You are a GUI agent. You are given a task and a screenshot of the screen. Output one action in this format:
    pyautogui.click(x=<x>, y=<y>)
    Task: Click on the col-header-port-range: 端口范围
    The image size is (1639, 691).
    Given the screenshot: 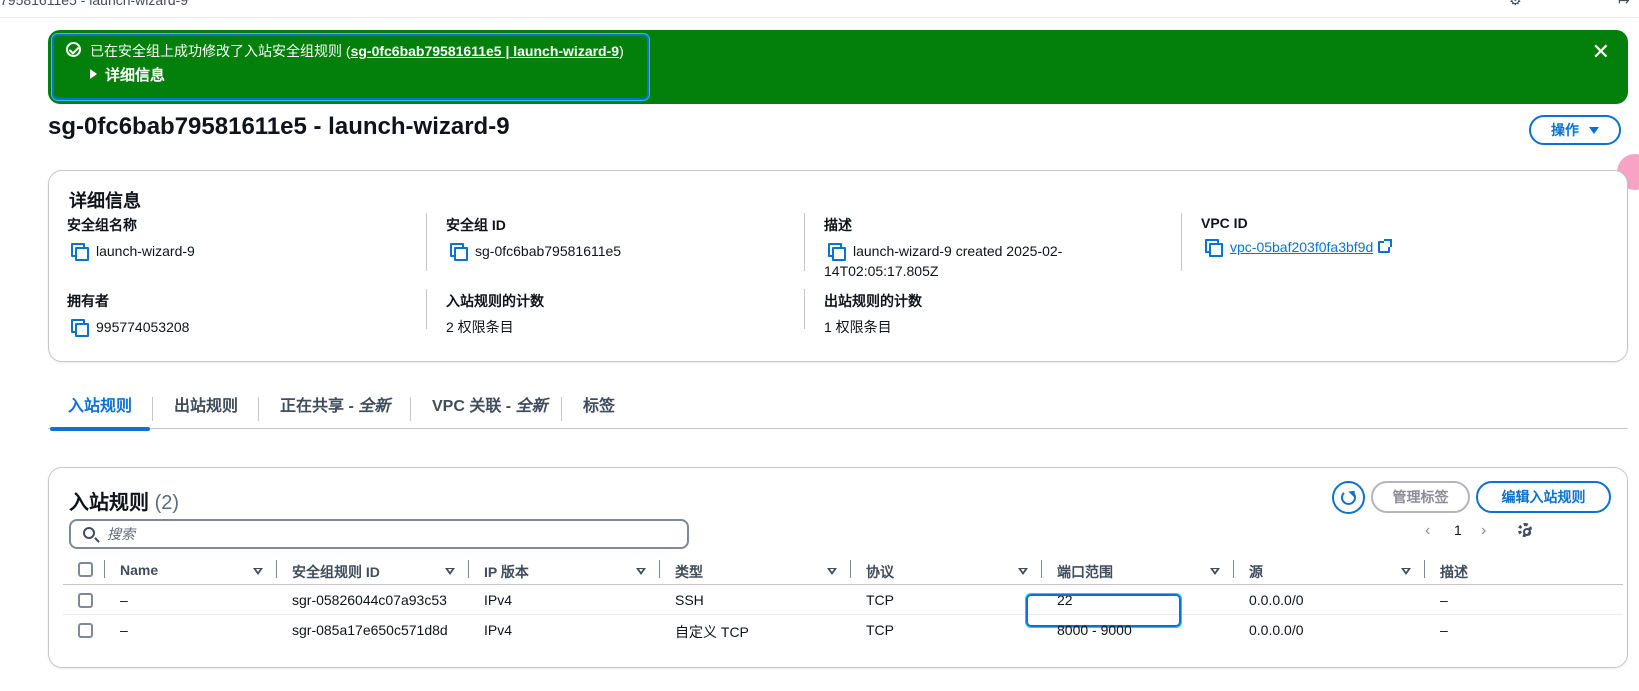 What is the action you would take?
    pyautogui.click(x=1085, y=572)
    